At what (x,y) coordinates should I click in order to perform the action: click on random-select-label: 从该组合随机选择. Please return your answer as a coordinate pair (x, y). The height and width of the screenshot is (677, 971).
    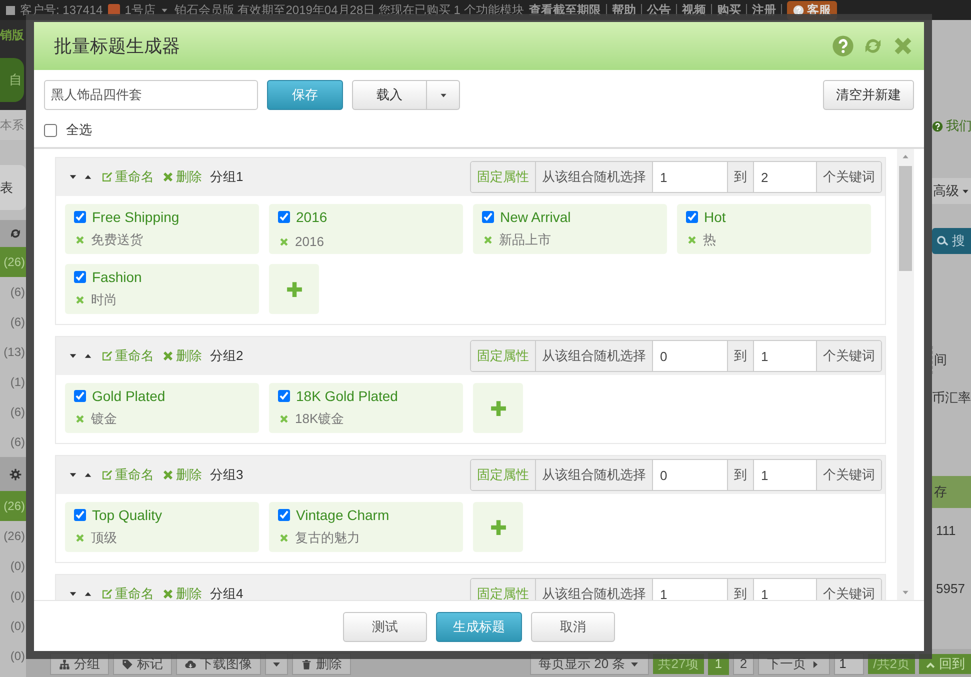
    Looking at the image, I should click on (594, 356).